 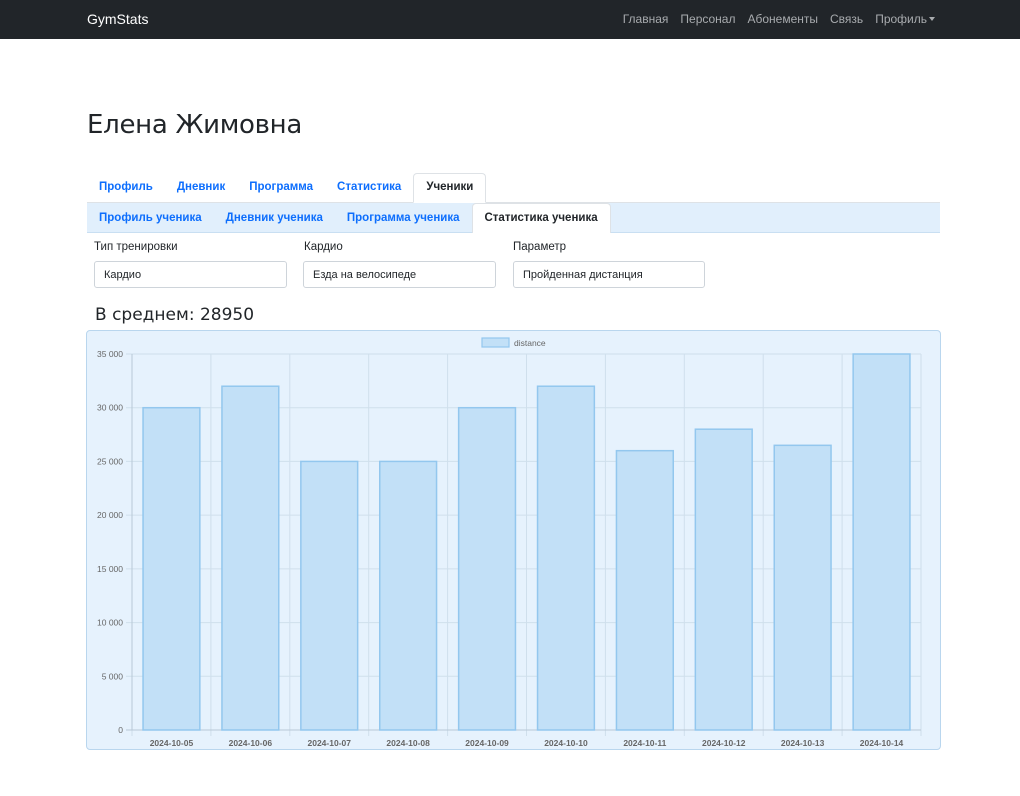 What do you see at coordinates (201, 188) in the screenshot?
I see `tab-diary: Дневник` at bounding box center [201, 188].